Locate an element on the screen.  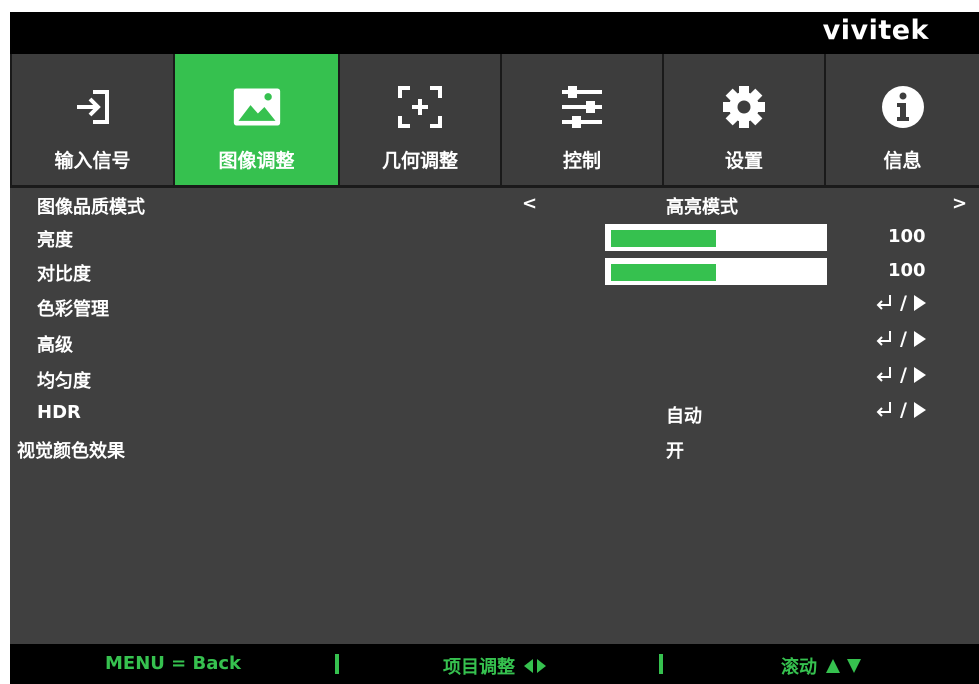
left-right-arrows-icon is located at coordinates (535, 666).